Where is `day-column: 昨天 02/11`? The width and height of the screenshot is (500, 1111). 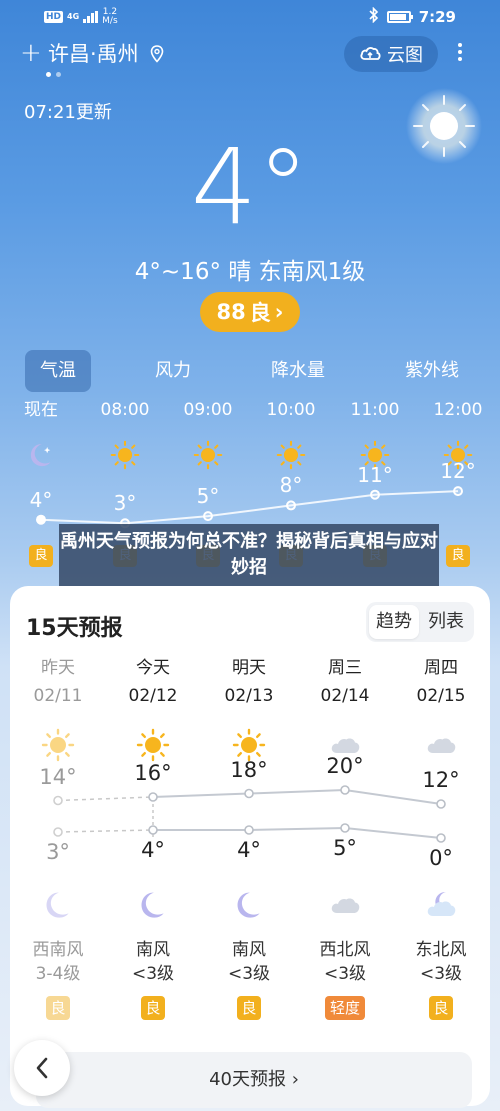
day-column: 昨天 02/11 is located at coordinates (58, 709).